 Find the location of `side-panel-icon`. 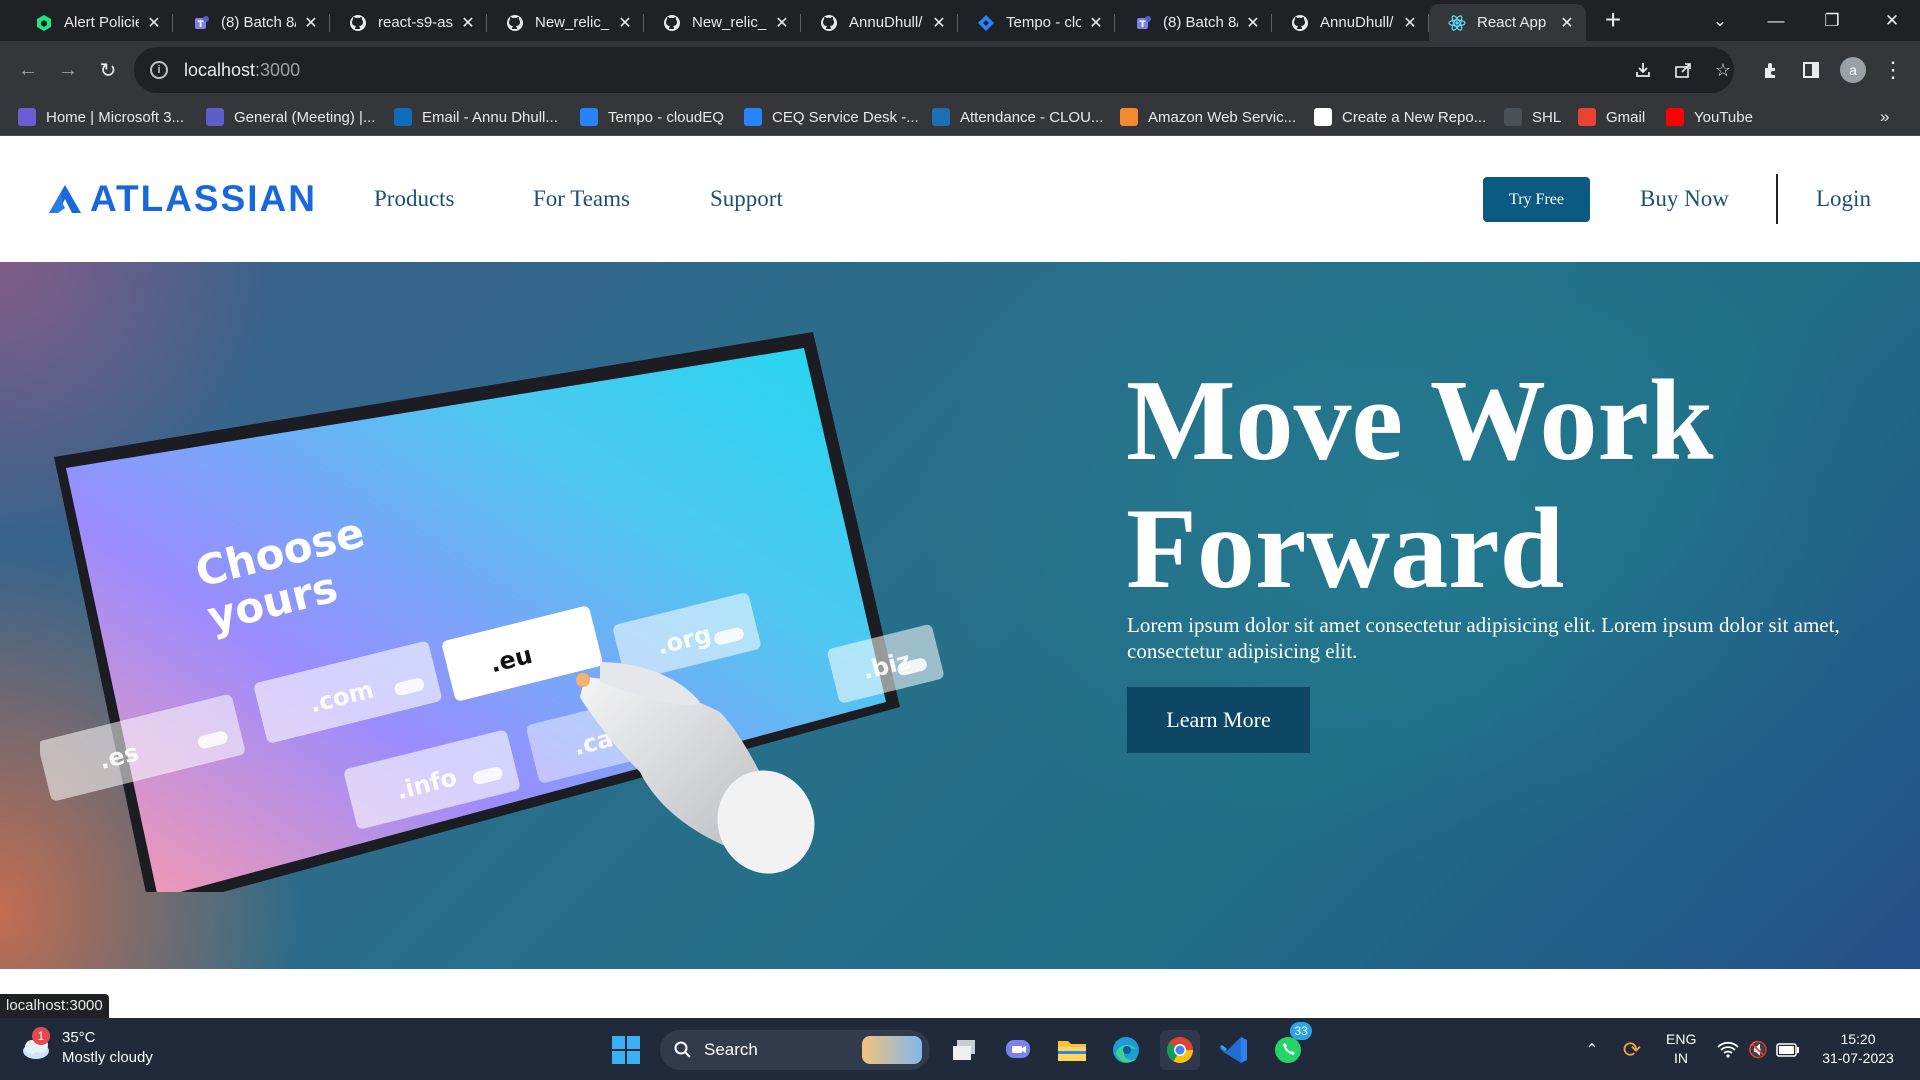

side-panel-icon is located at coordinates (1811, 70).